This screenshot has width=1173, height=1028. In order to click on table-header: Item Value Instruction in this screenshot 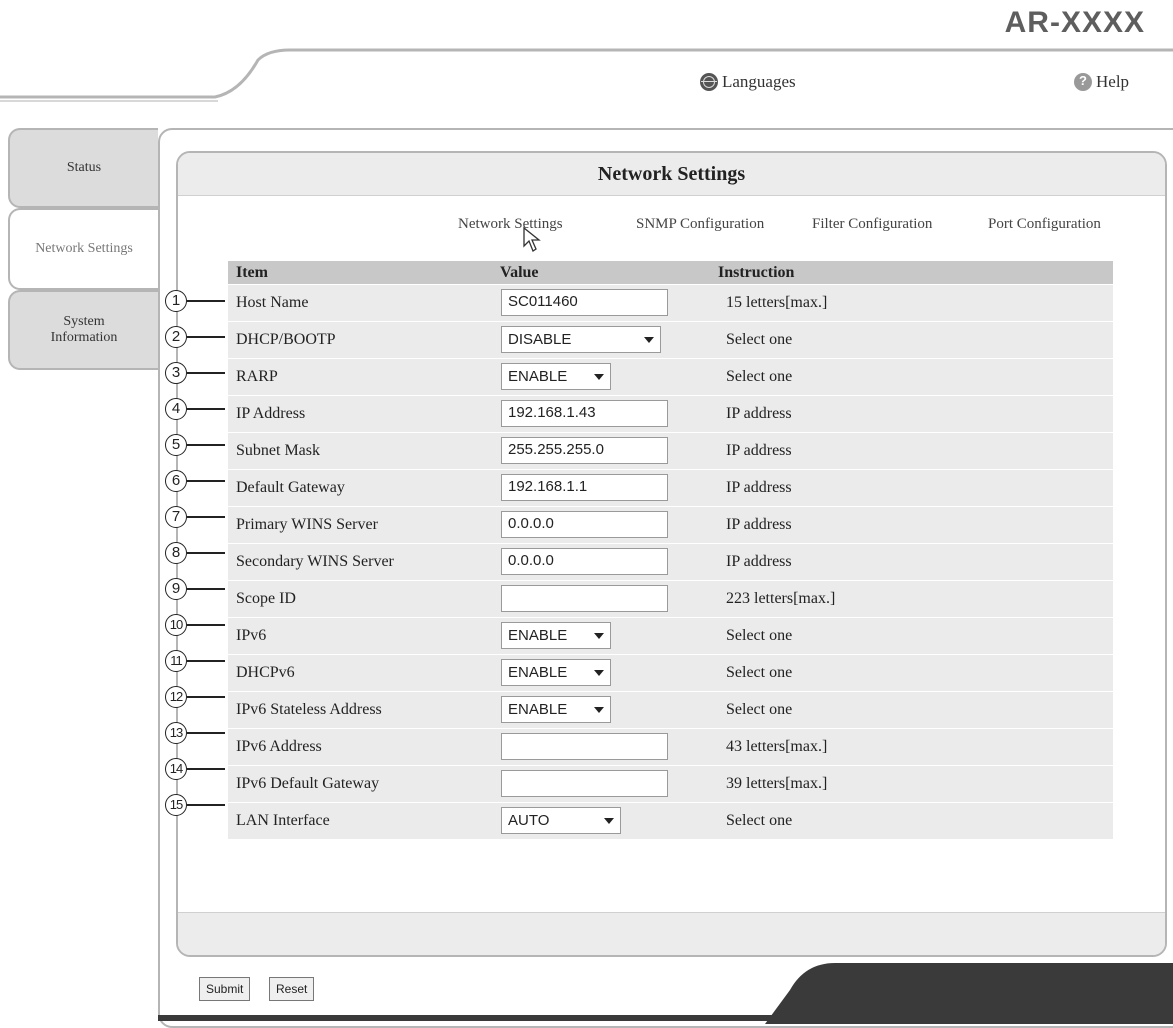, I will do `click(670, 273)`.